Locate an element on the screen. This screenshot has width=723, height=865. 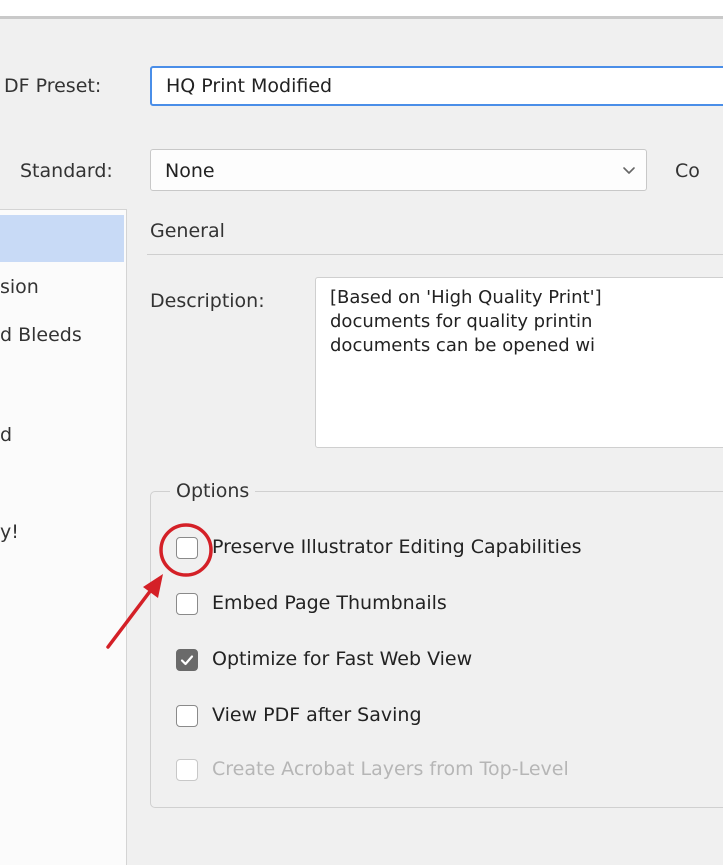
embed-thumbnails-checkbox is located at coordinates (187, 604).